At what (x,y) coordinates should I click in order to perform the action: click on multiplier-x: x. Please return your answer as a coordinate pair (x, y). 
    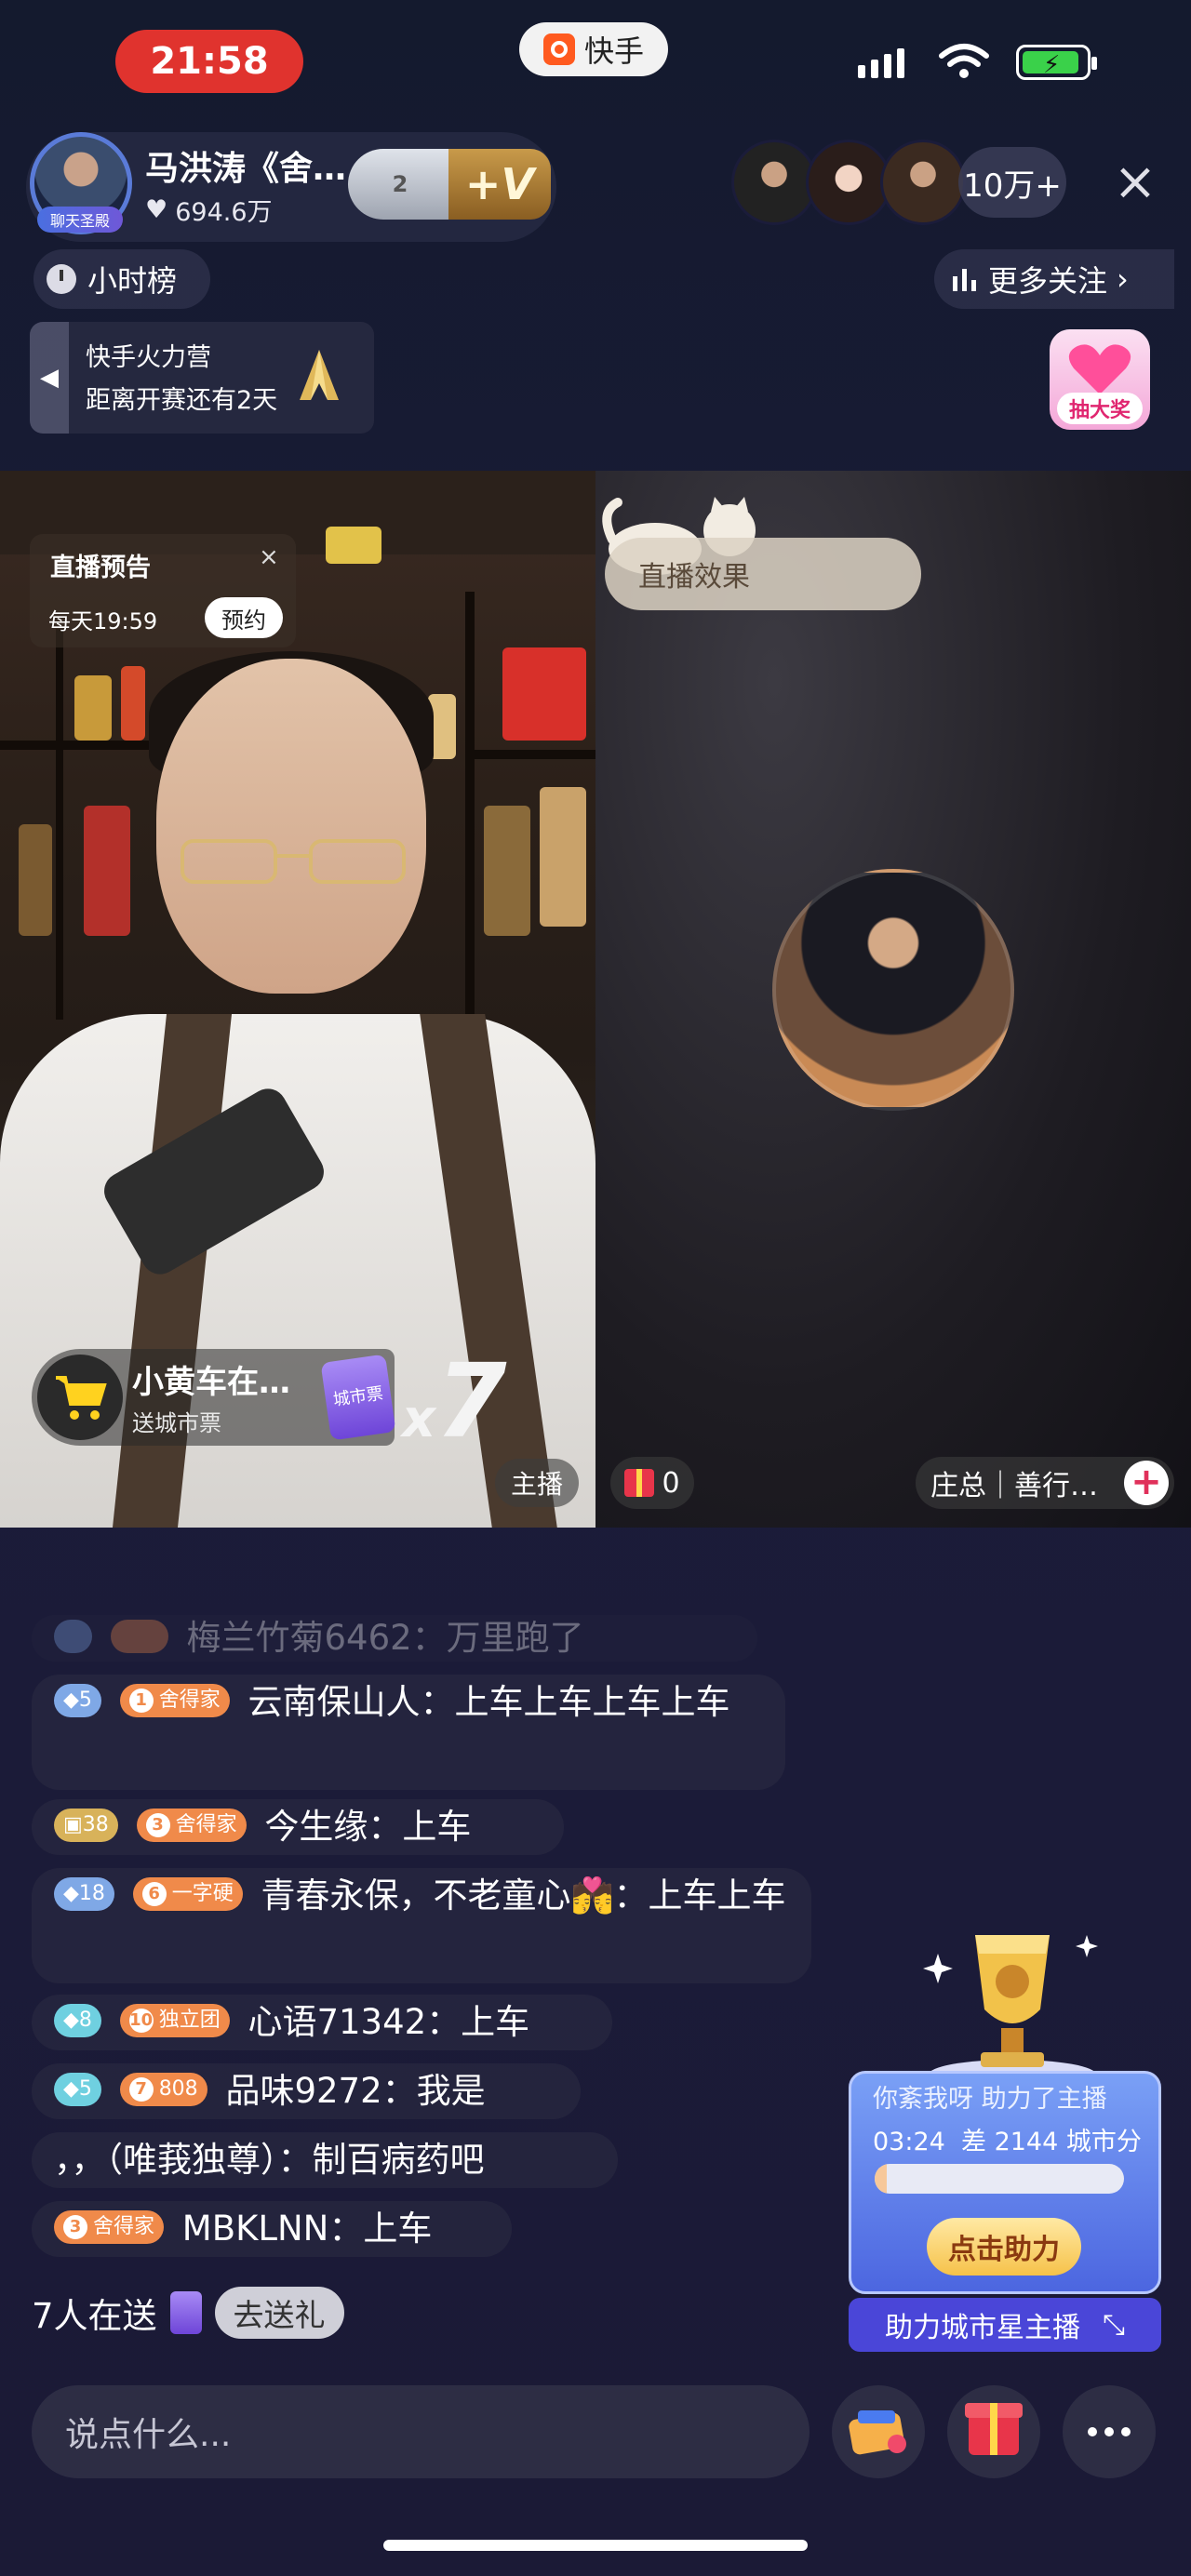
    Looking at the image, I should click on (419, 1419).